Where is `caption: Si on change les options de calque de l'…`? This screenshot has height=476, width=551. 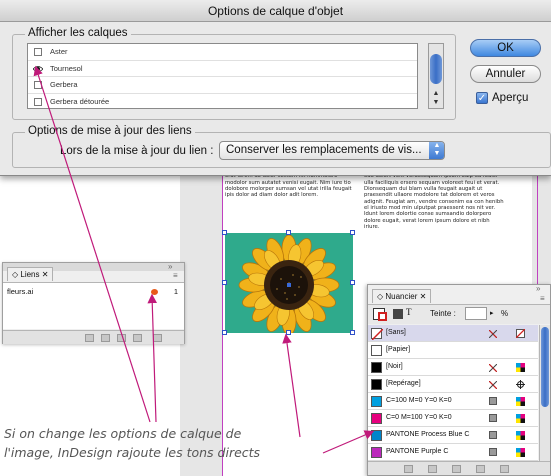 caption: Si on change les options de calque de l'… is located at coordinates (184, 443).